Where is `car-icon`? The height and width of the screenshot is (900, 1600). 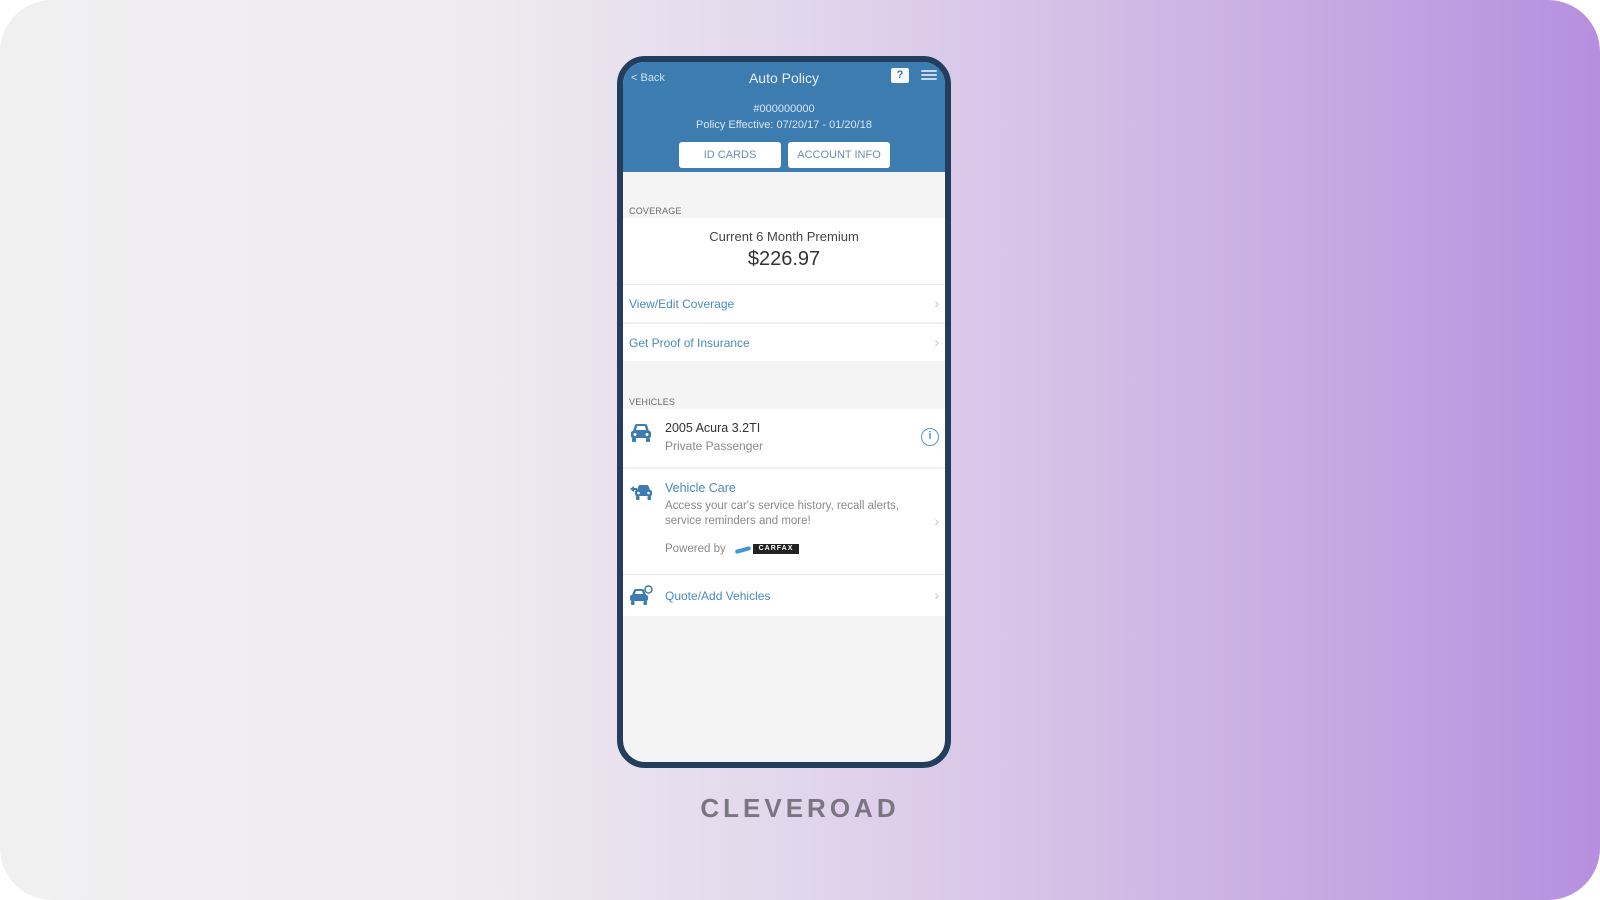 car-icon is located at coordinates (641, 433).